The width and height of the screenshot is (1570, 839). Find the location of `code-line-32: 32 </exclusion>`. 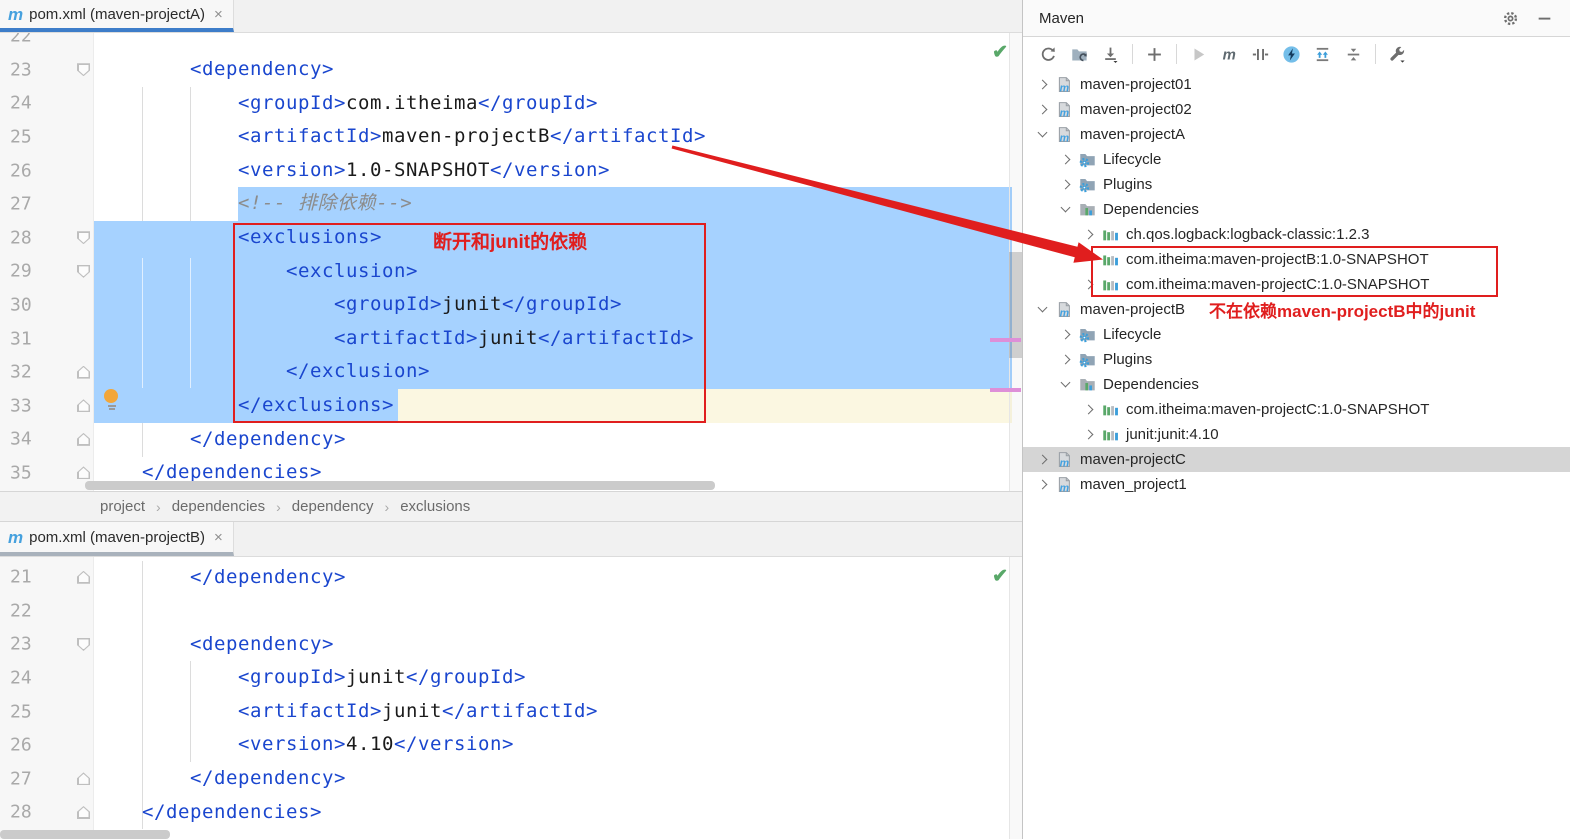

code-line-32: 32 </exclusion> is located at coordinates (511, 372).